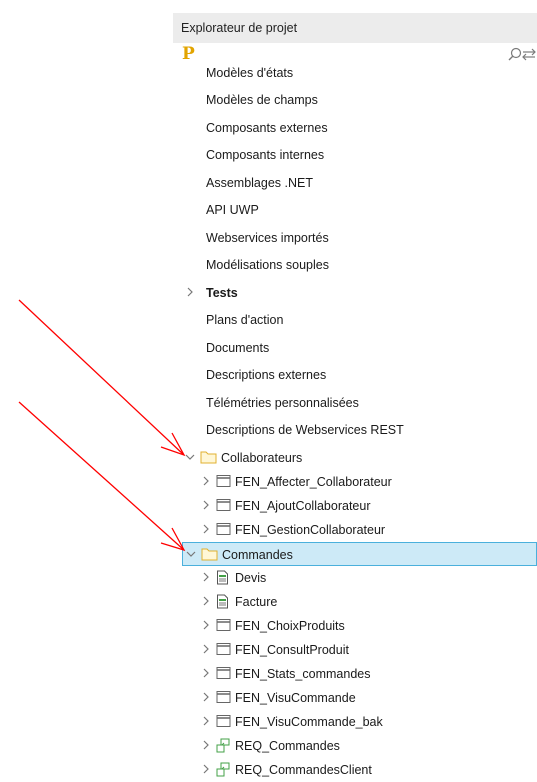  What do you see at coordinates (287, 745) in the screenshot?
I see `tree-item-label: REQ_Commandes` at bounding box center [287, 745].